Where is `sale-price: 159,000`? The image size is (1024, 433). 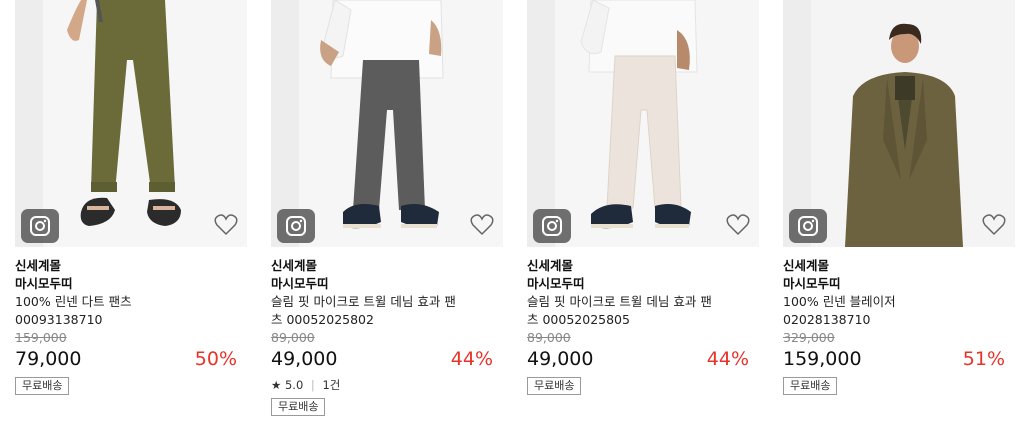
sale-price: 159,000 is located at coordinates (822, 359).